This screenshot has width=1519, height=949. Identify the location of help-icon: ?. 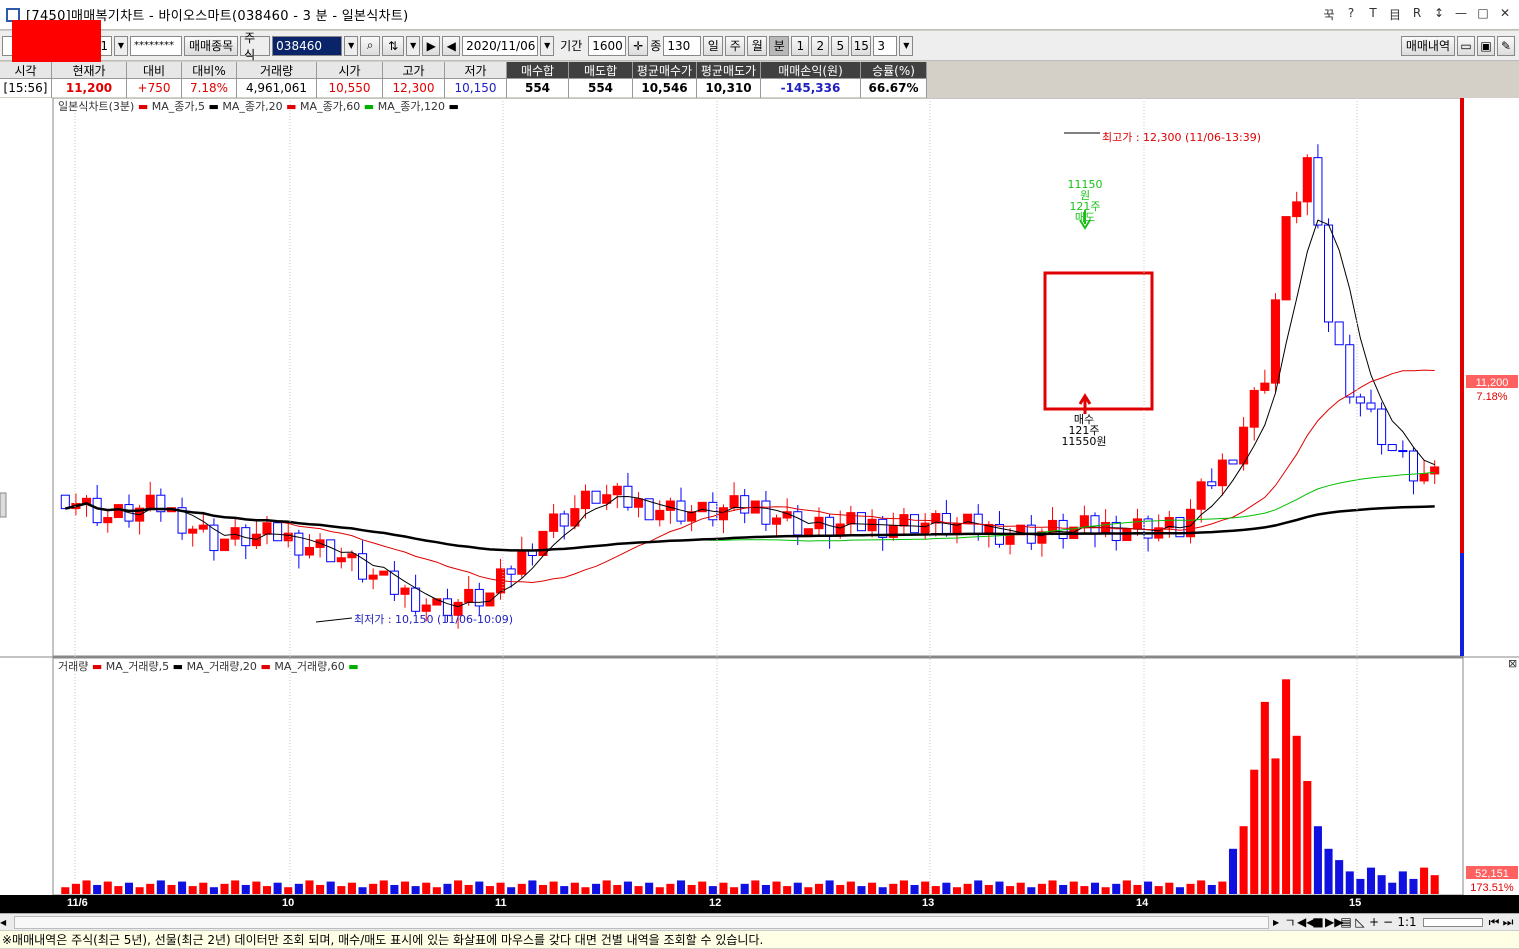
(1351, 14).